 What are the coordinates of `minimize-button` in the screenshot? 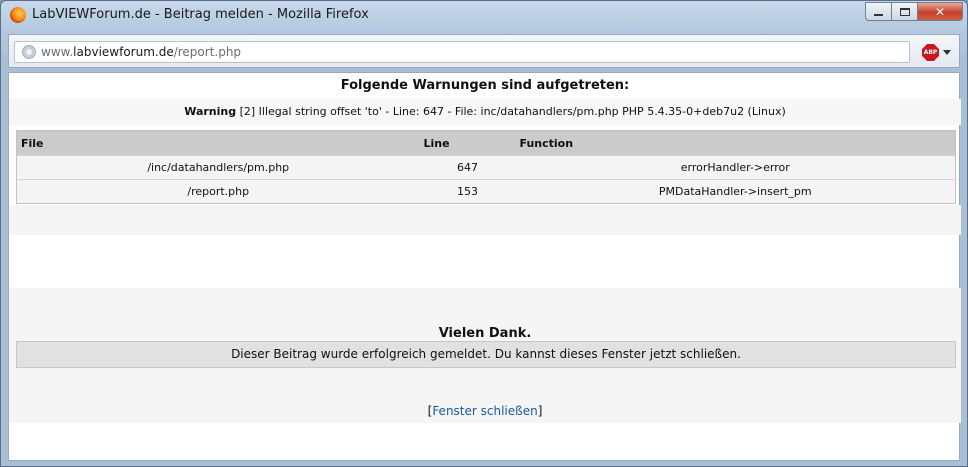 It's located at (878, 11).